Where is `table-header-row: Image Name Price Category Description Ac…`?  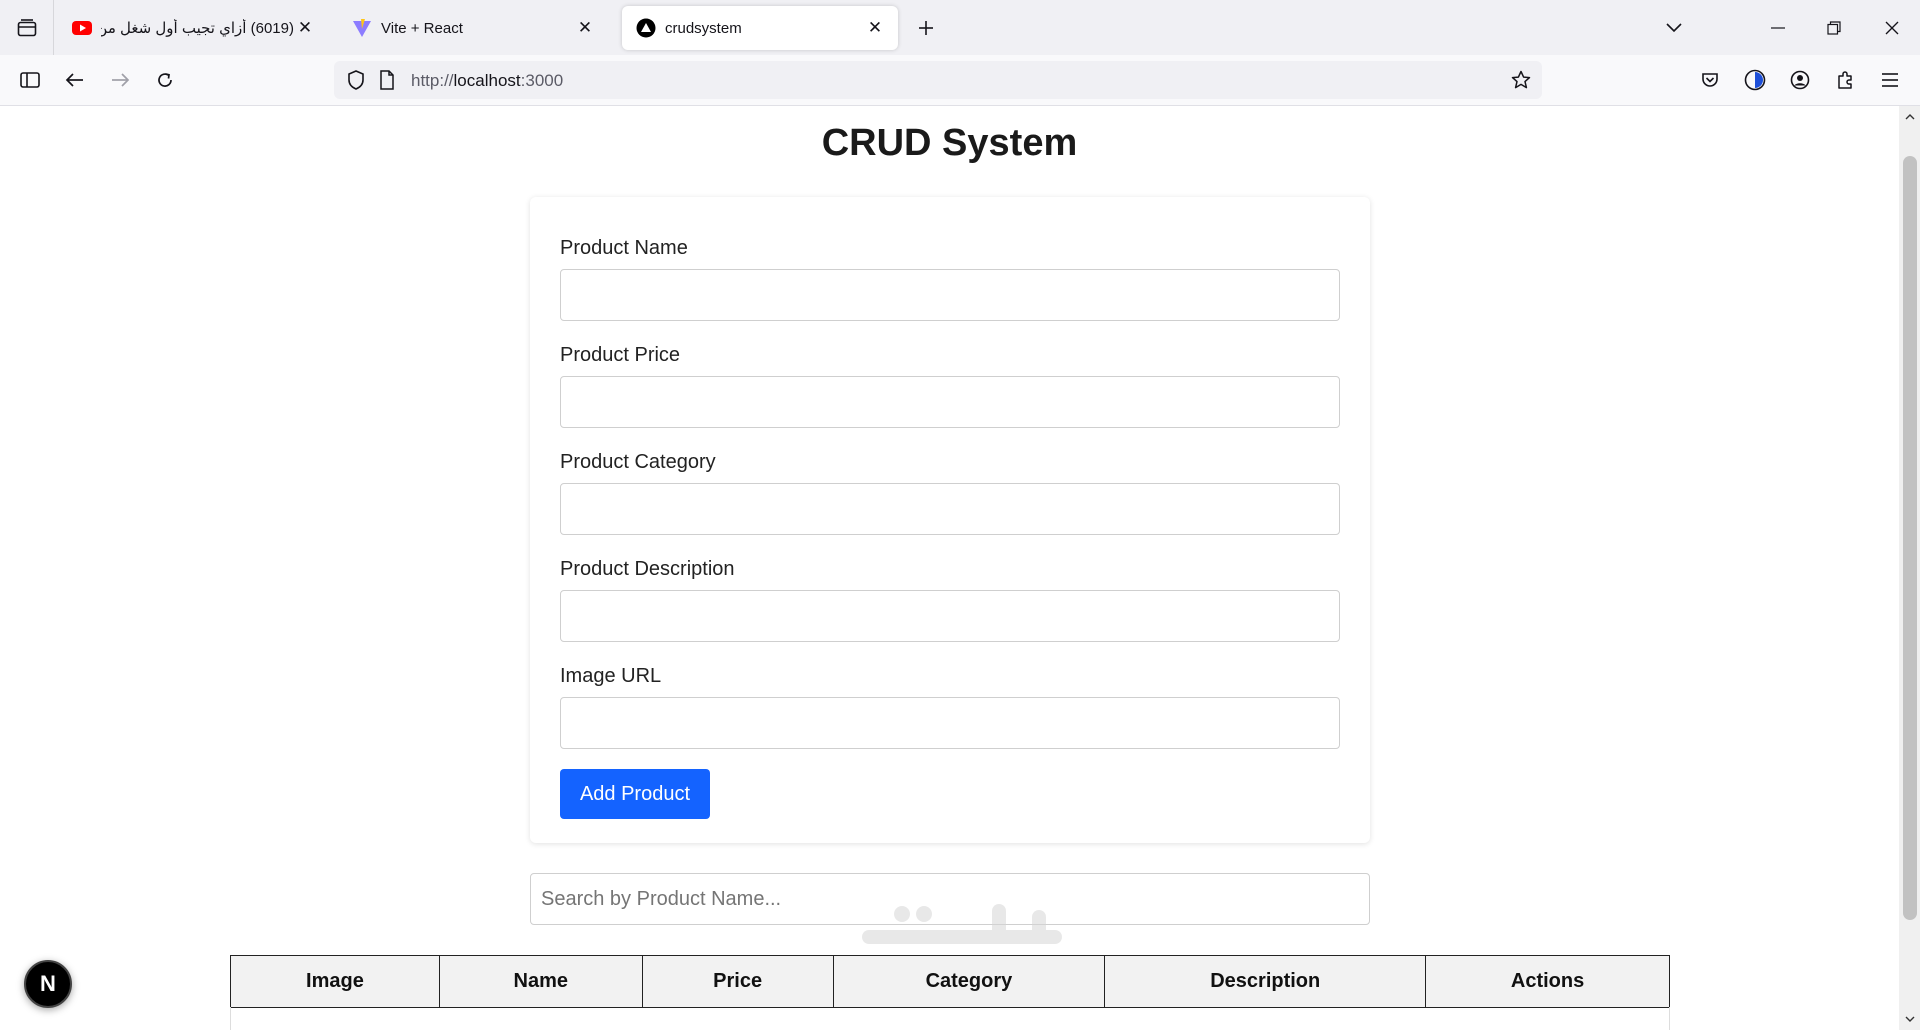
table-header-row: Image Name Price Category Description Ac… is located at coordinates (950, 981).